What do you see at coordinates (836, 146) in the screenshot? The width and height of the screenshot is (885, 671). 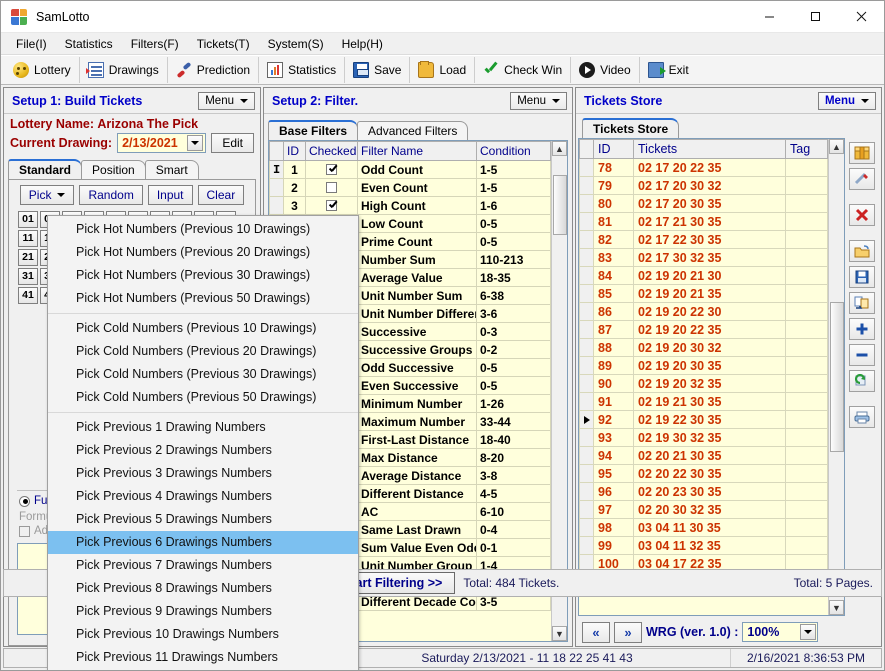 I see `scroll-up-icon: ▲` at bounding box center [836, 146].